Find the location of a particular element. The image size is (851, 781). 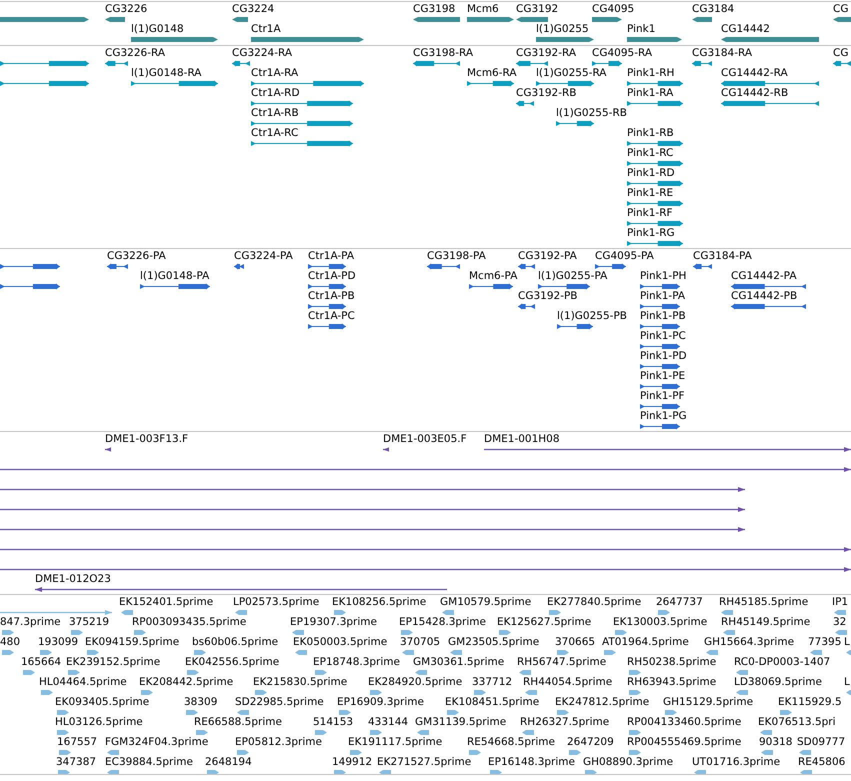

feature-label: CG3192-PA is located at coordinates (547, 256).